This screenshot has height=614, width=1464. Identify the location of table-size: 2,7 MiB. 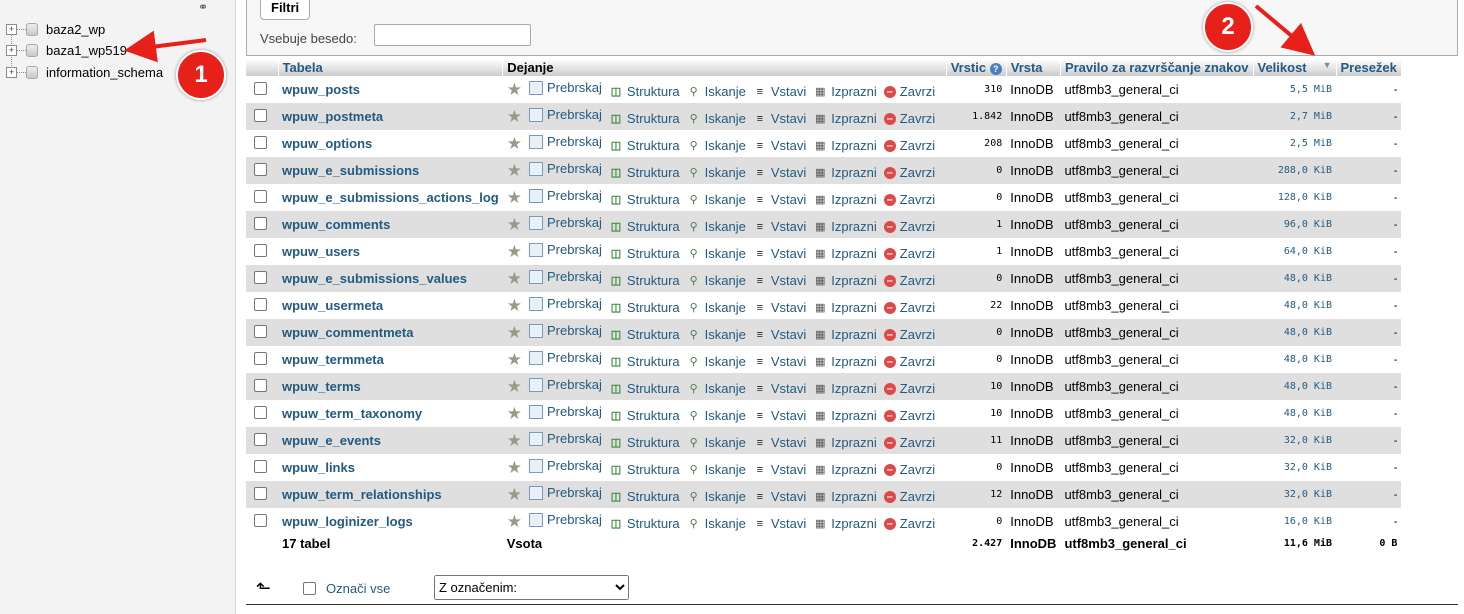
(1294, 116).